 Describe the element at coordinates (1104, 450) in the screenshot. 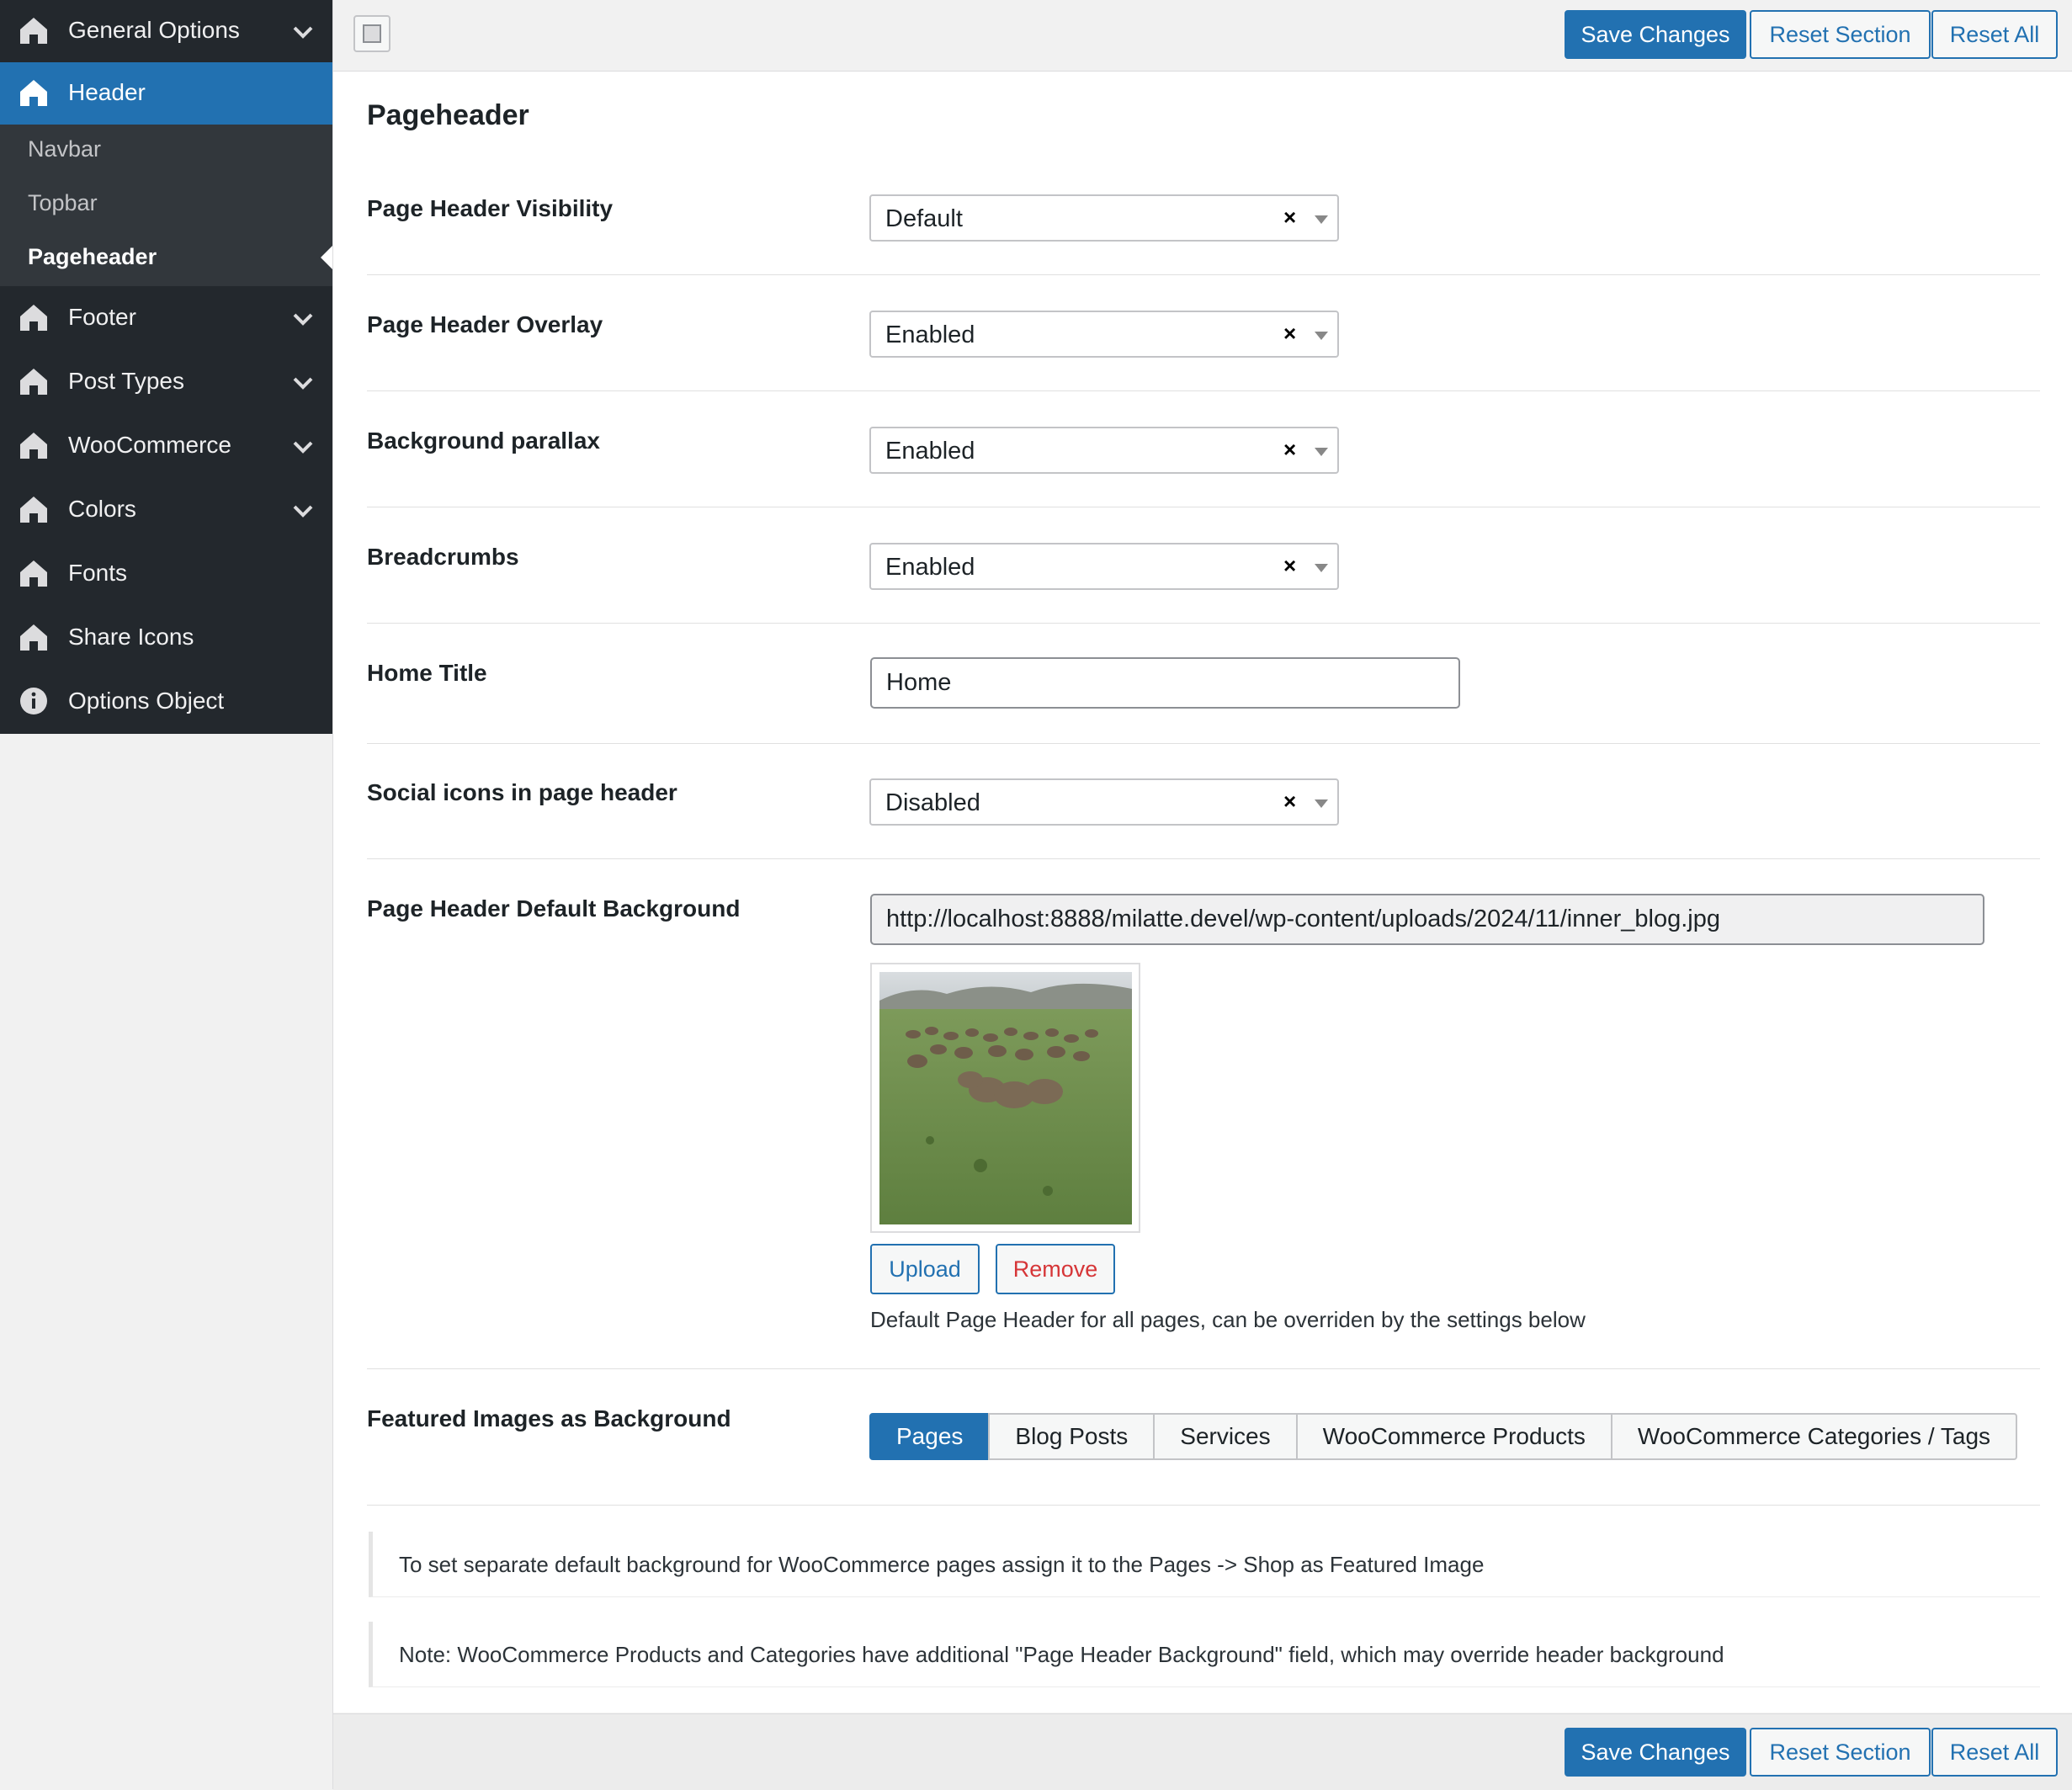

I see `parallax-select: Enabled ×` at that location.